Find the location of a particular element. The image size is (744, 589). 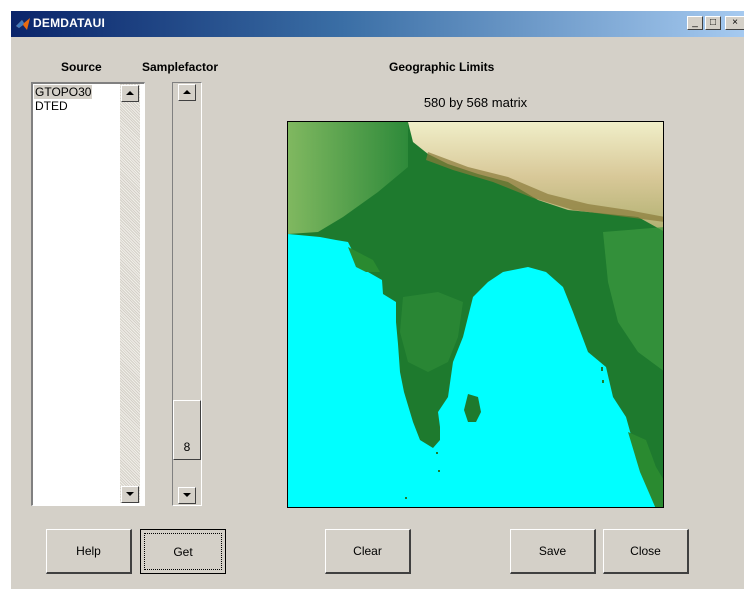

source-label: Source is located at coordinates (81, 67).